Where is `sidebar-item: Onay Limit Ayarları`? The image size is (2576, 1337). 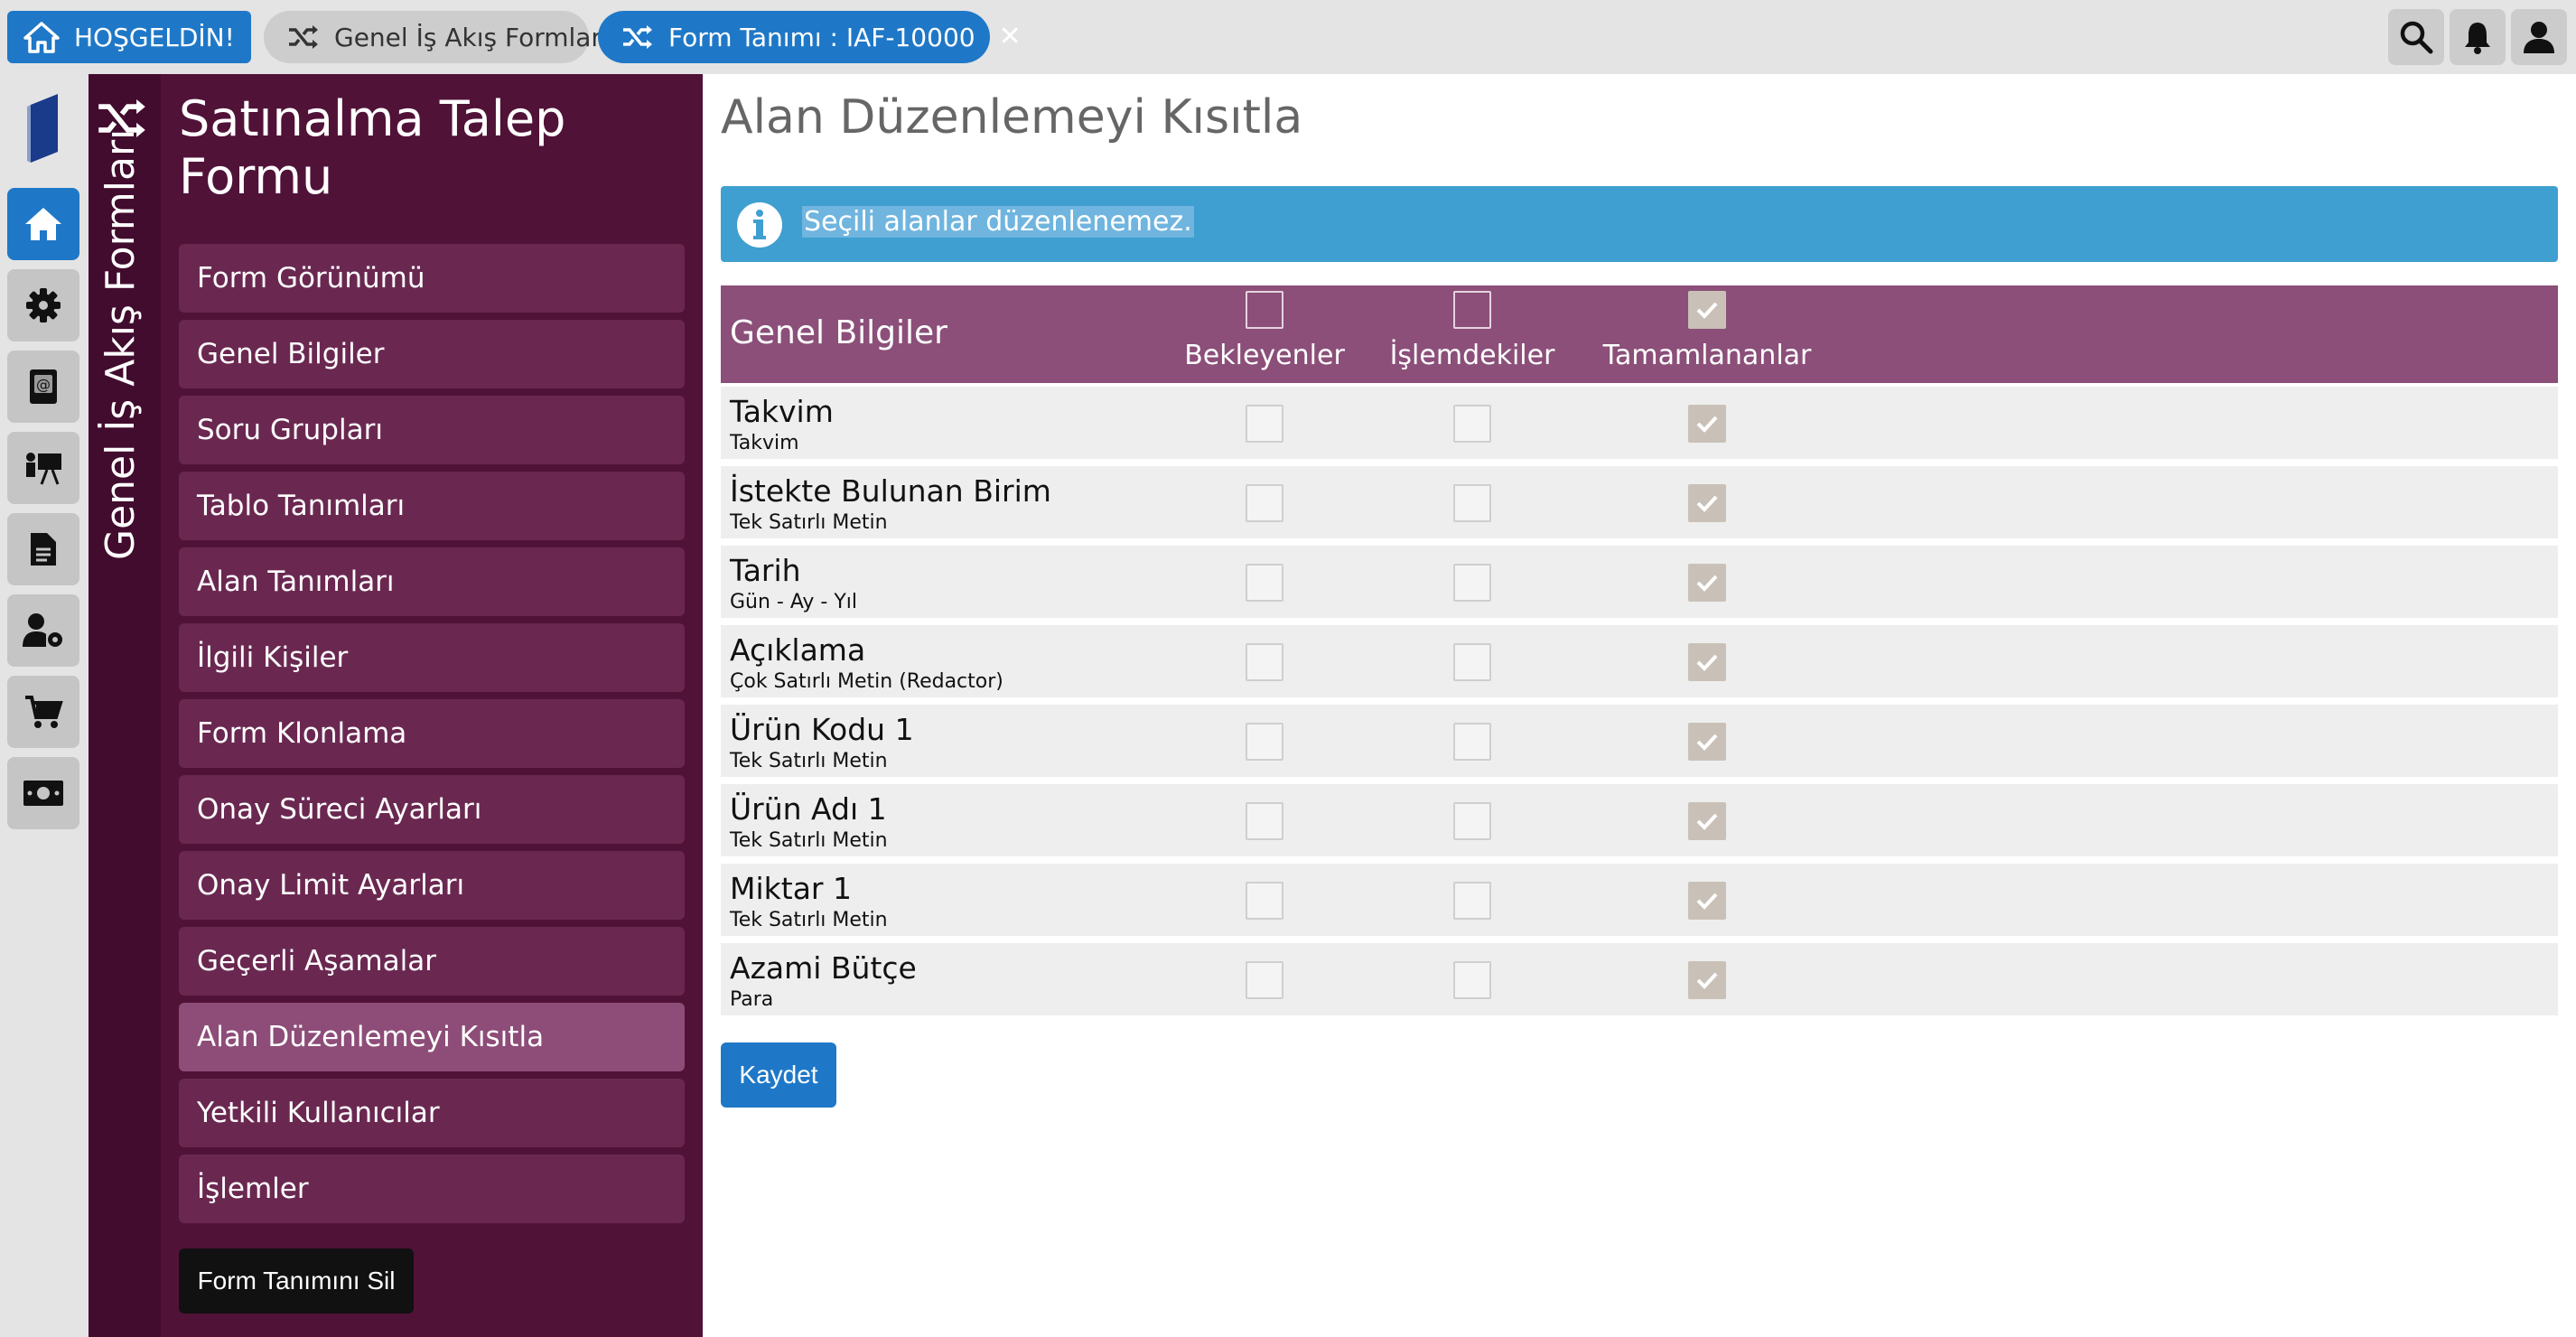
sidebar-item: Onay Limit Ayarları is located at coordinates (432, 885).